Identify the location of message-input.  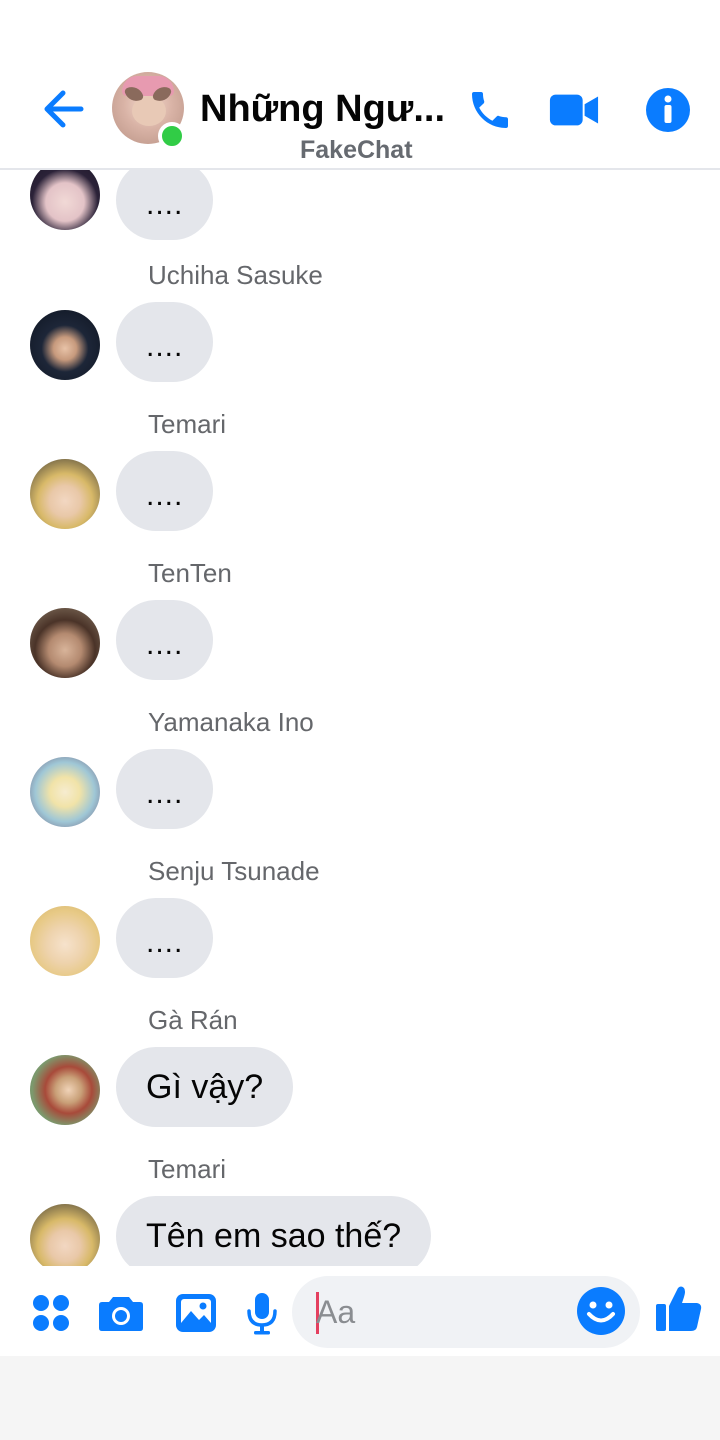
(441, 1312).